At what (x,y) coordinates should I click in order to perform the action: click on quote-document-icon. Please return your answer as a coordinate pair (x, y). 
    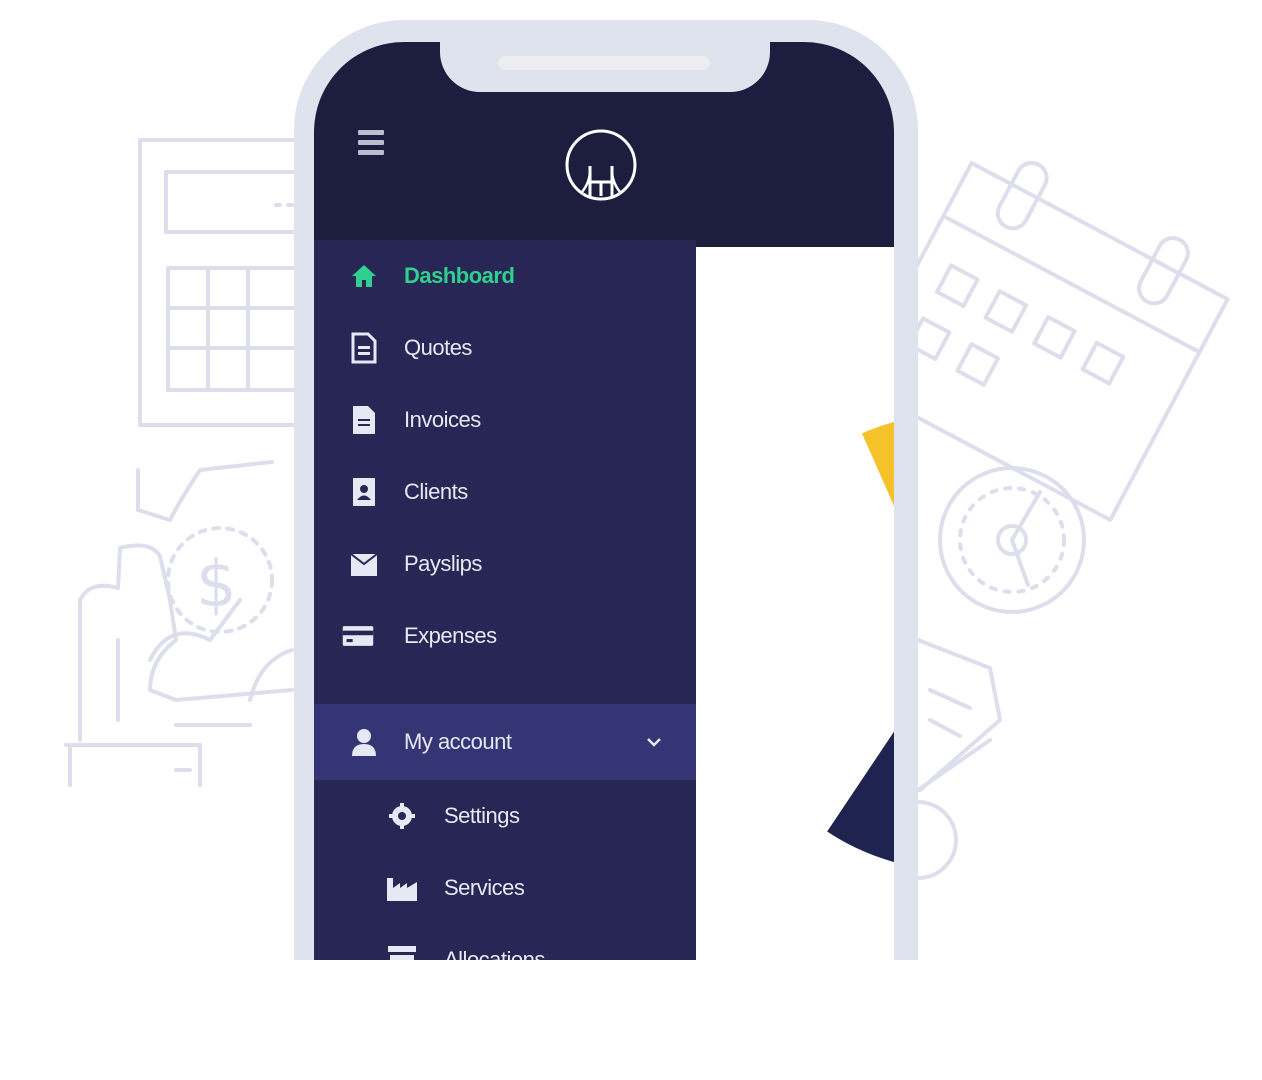
    Looking at the image, I should click on (364, 348).